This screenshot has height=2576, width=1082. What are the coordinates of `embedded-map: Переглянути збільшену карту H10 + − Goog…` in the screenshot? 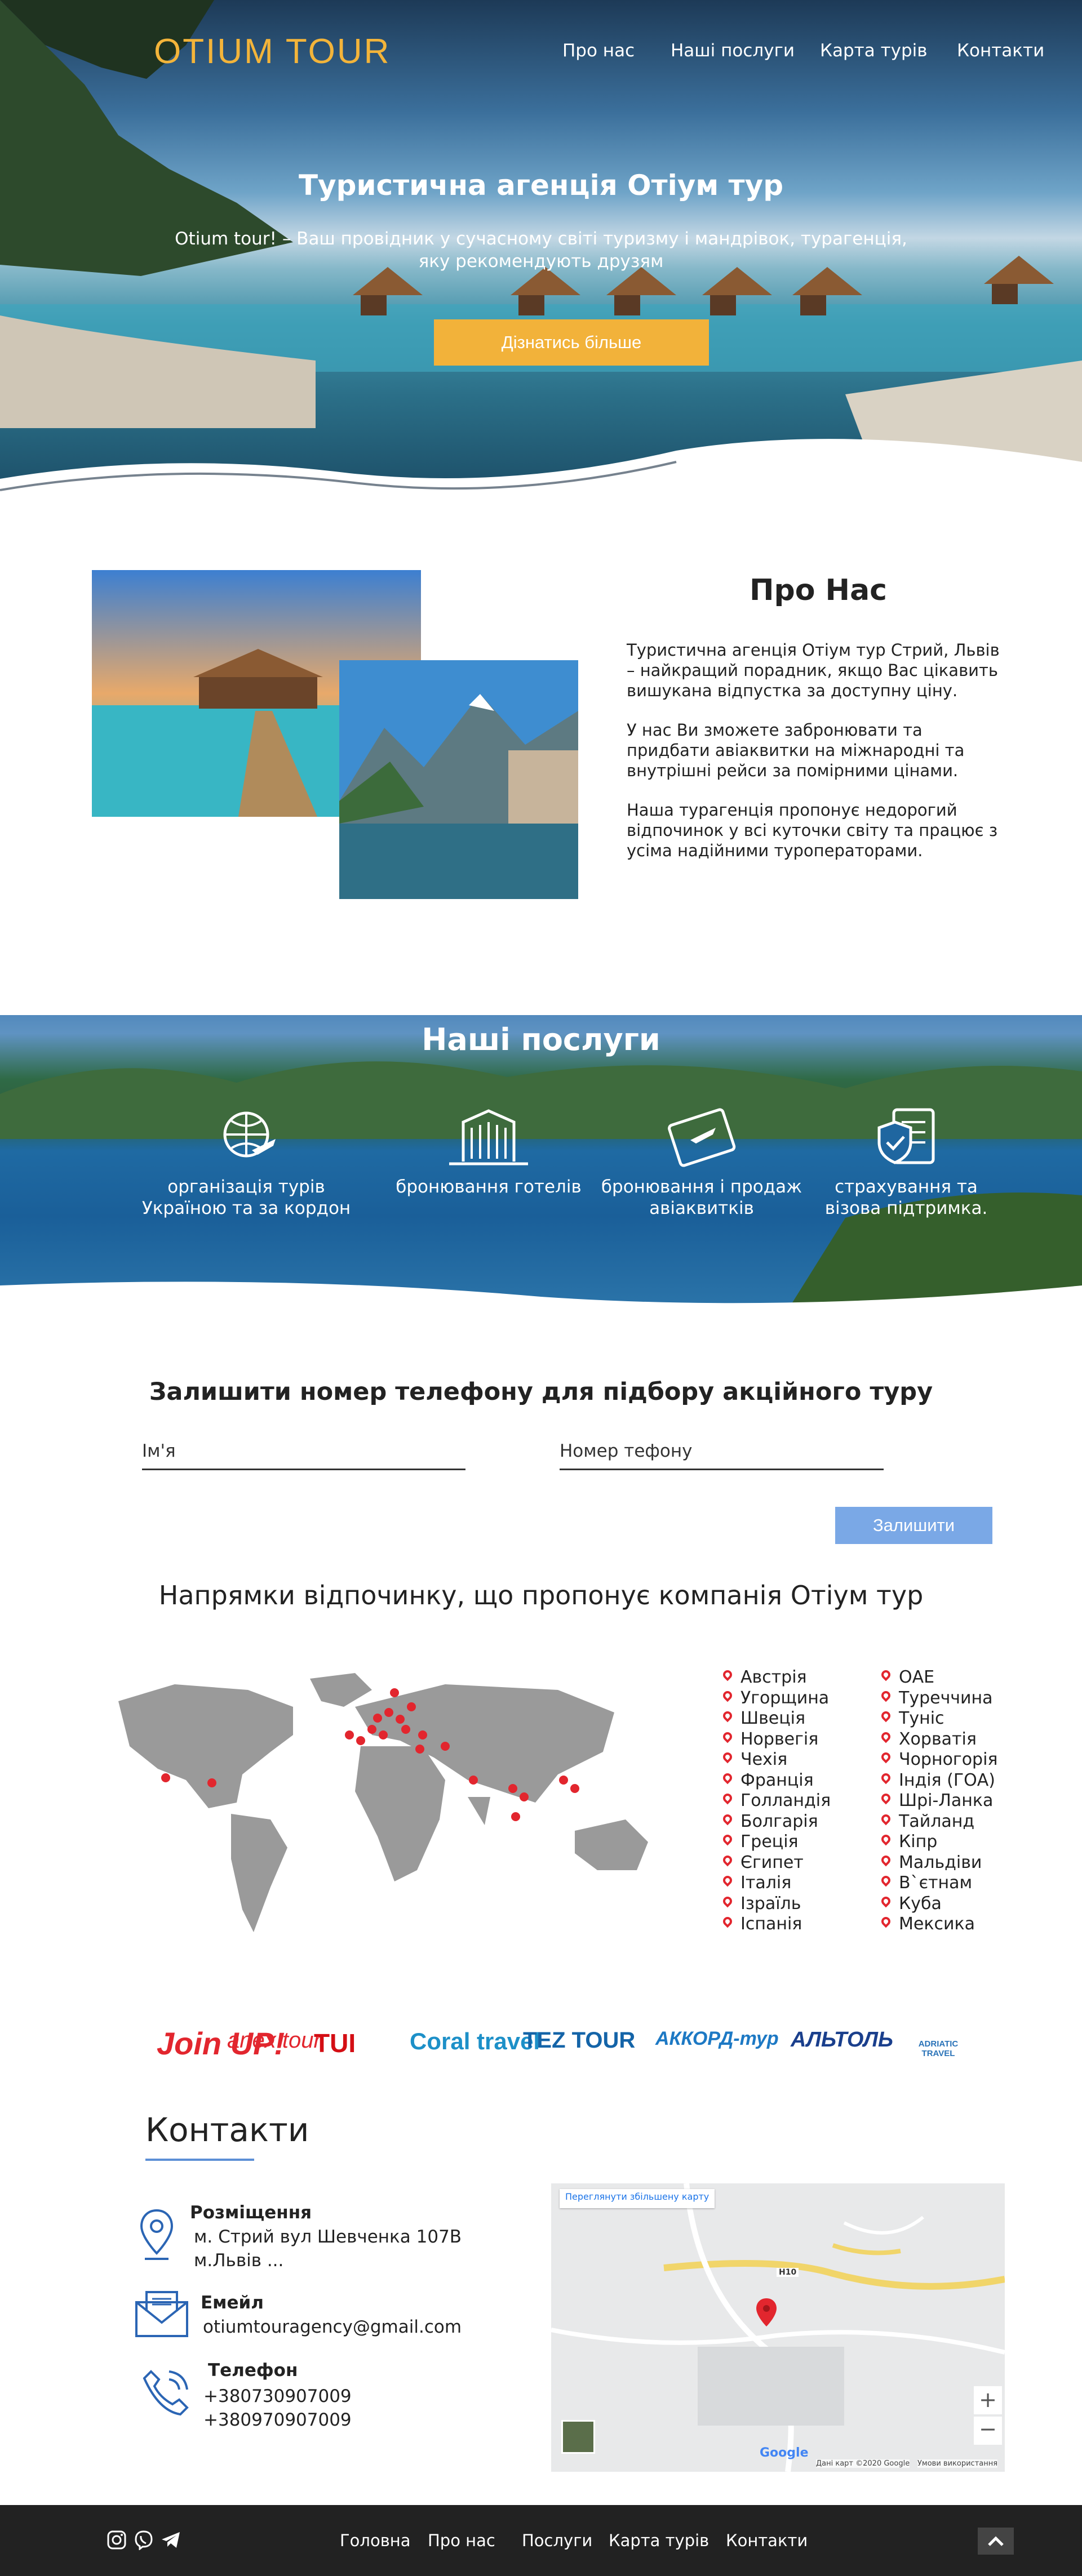 It's located at (778, 2327).